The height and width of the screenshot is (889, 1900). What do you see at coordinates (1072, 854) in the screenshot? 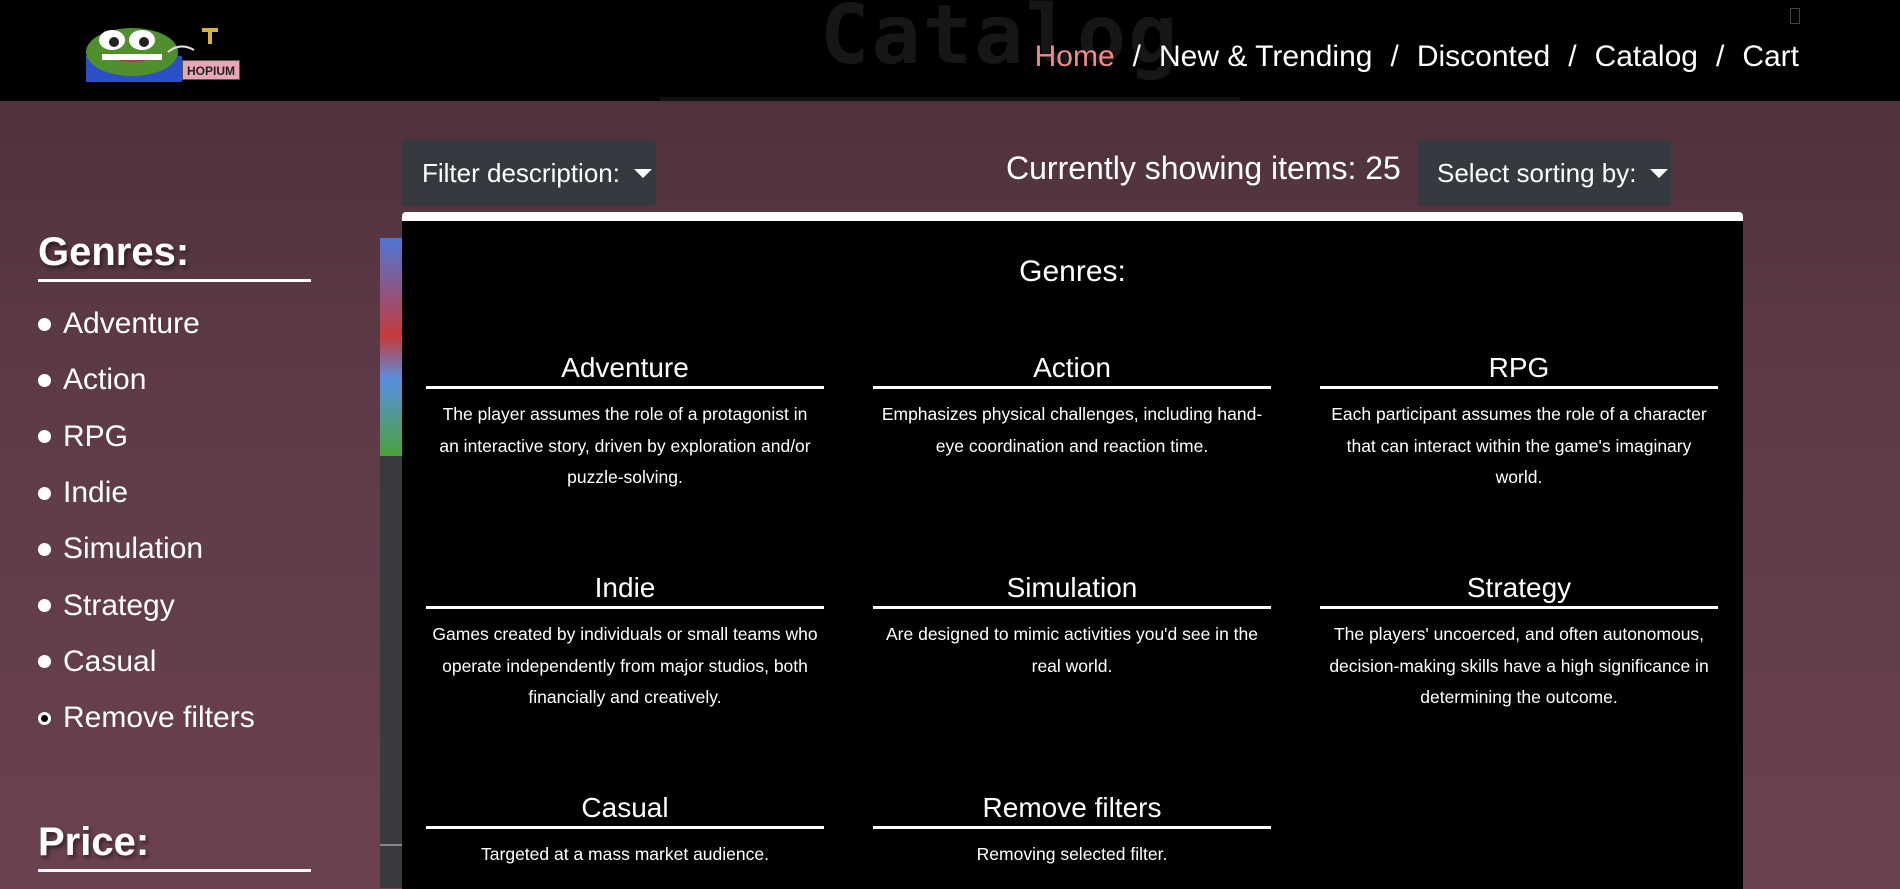
I see `genre-card-description: Removing selected filter.` at bounding box center [1072, 854].